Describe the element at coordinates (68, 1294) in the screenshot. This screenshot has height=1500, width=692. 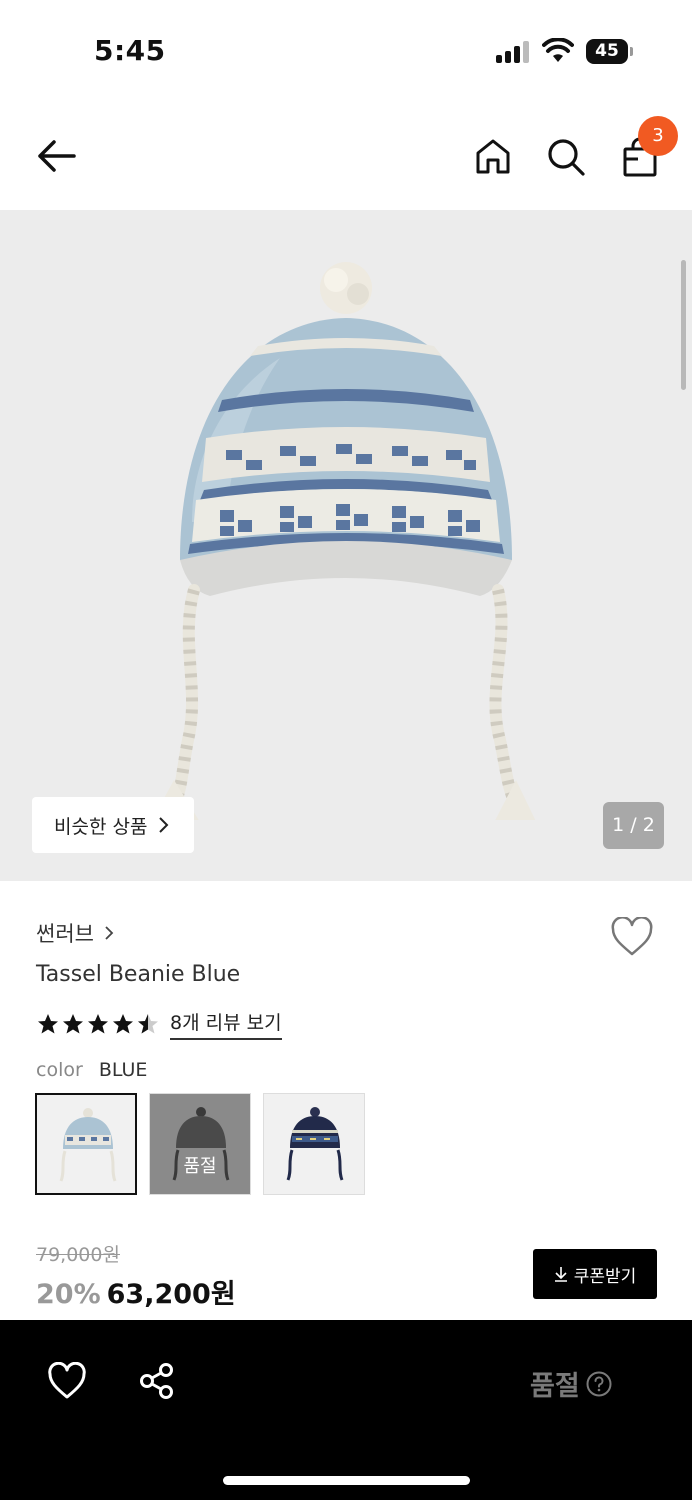
I see `discount-rate: 20%` at that location.